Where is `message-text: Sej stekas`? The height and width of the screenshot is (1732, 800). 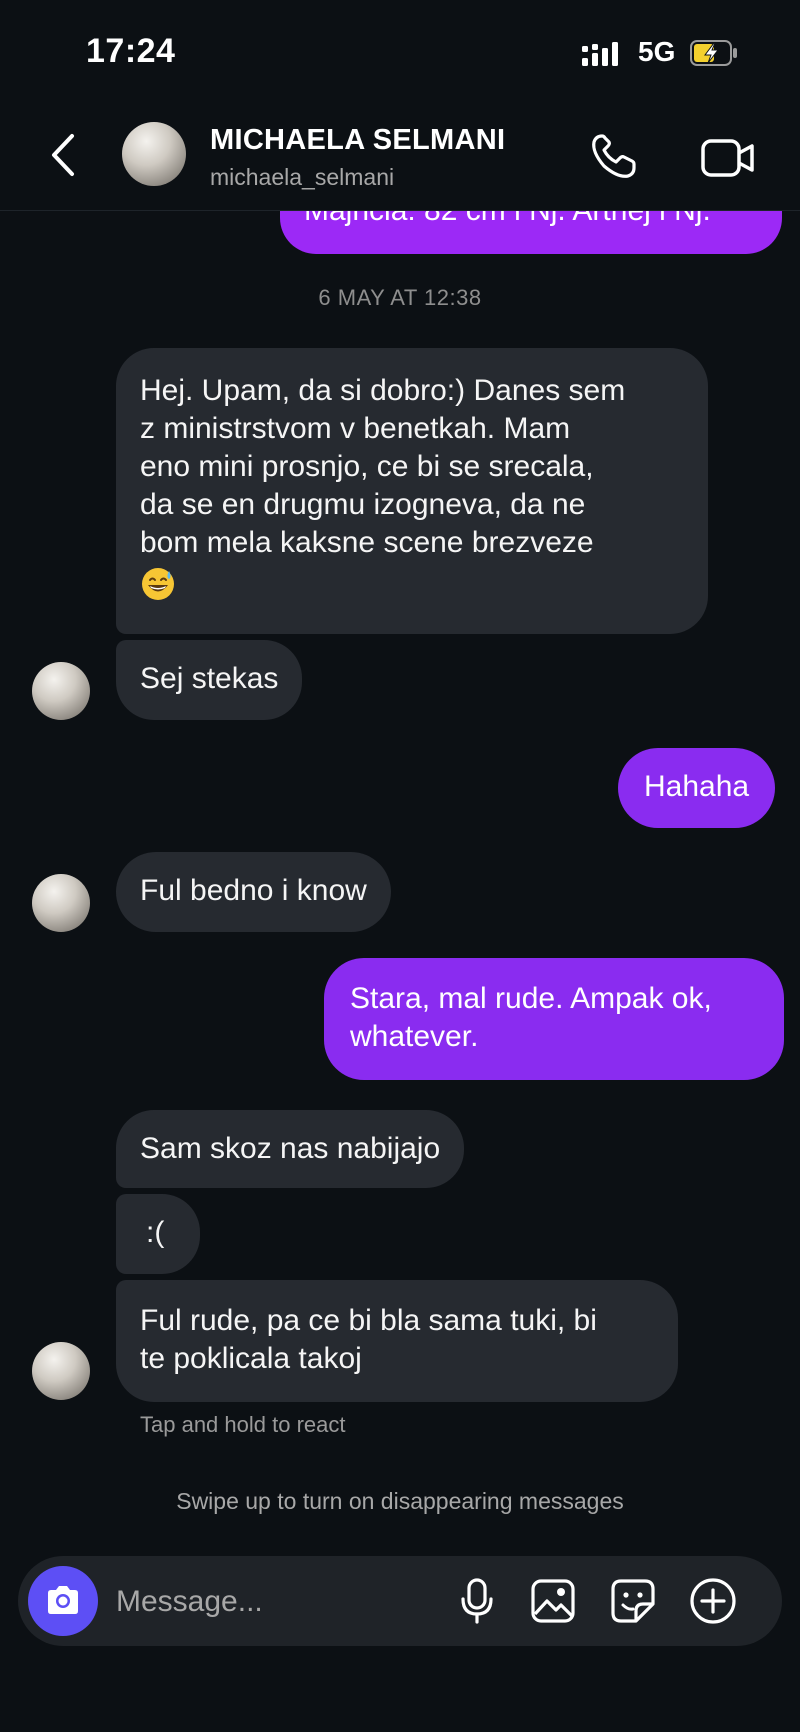
message-text: Sej stekas is located at coordinates (209, 678).